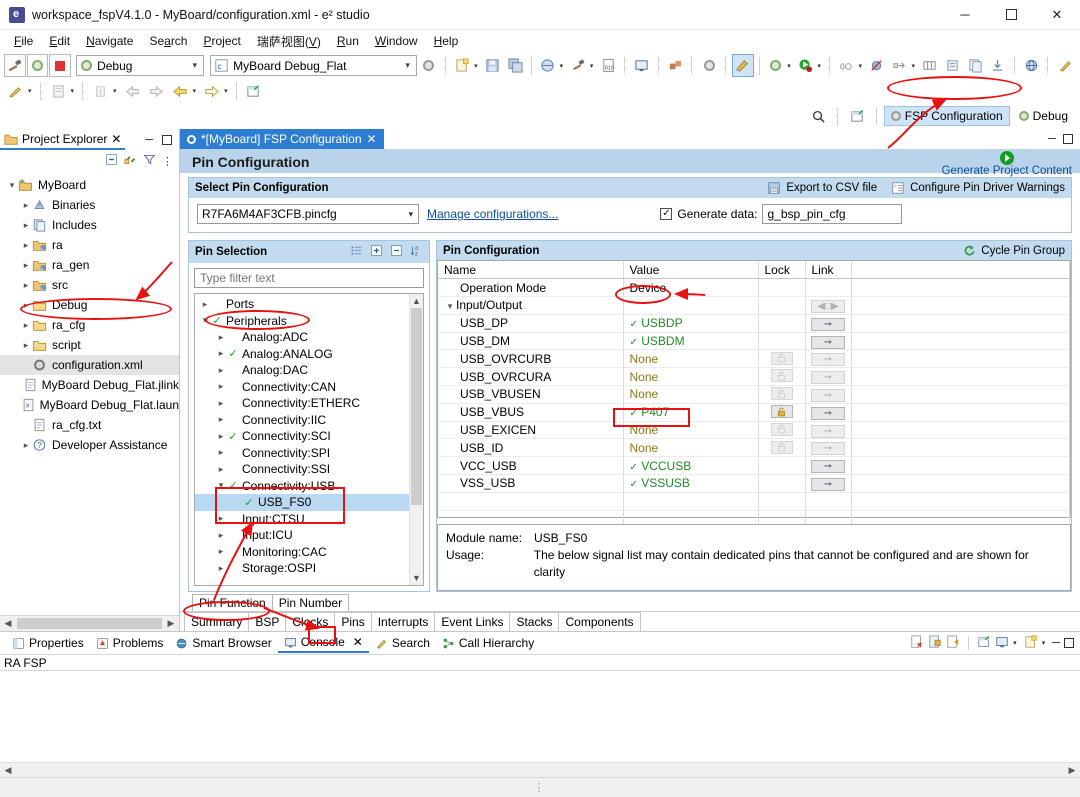  I want to click on menu-file: File, so click(23, 41).